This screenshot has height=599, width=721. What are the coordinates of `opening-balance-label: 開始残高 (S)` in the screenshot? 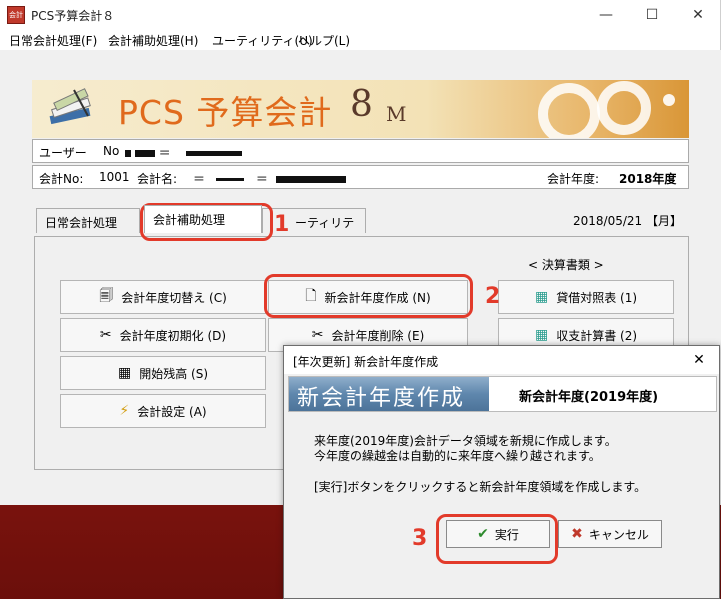 It's located at (174, 373).